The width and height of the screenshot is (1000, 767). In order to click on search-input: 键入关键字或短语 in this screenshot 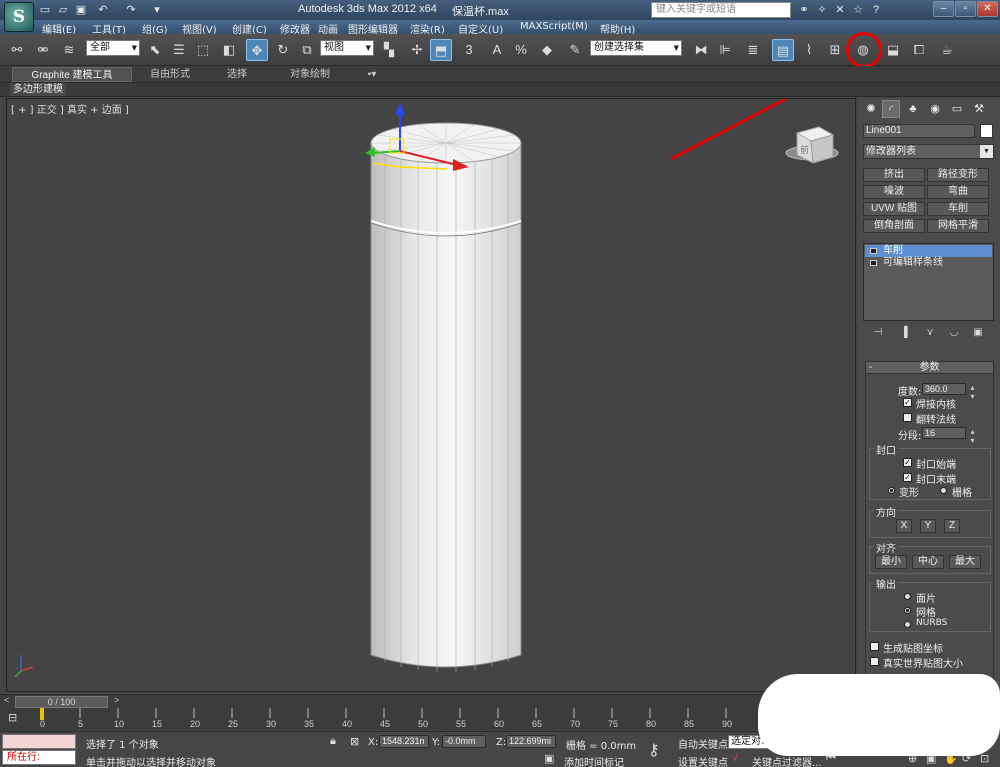, I will do `click(721, 10)`.